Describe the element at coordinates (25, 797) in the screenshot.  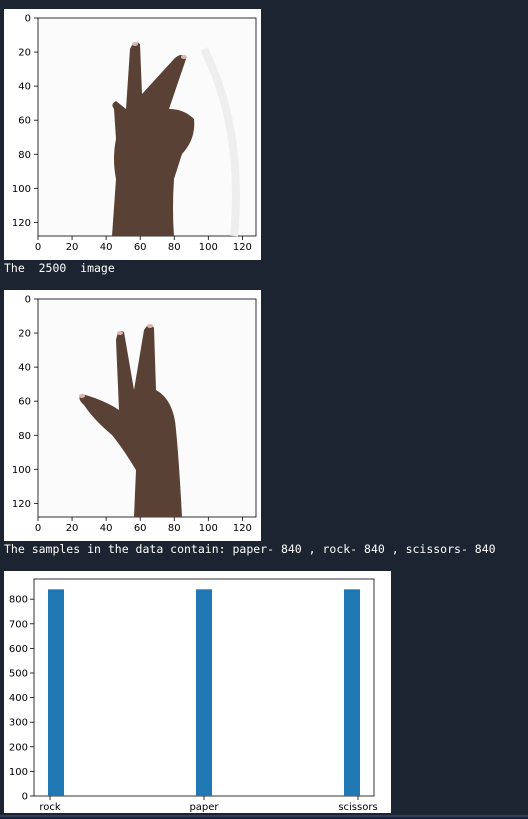
I see `bar-chart-y-tick-label: 0` at that location.